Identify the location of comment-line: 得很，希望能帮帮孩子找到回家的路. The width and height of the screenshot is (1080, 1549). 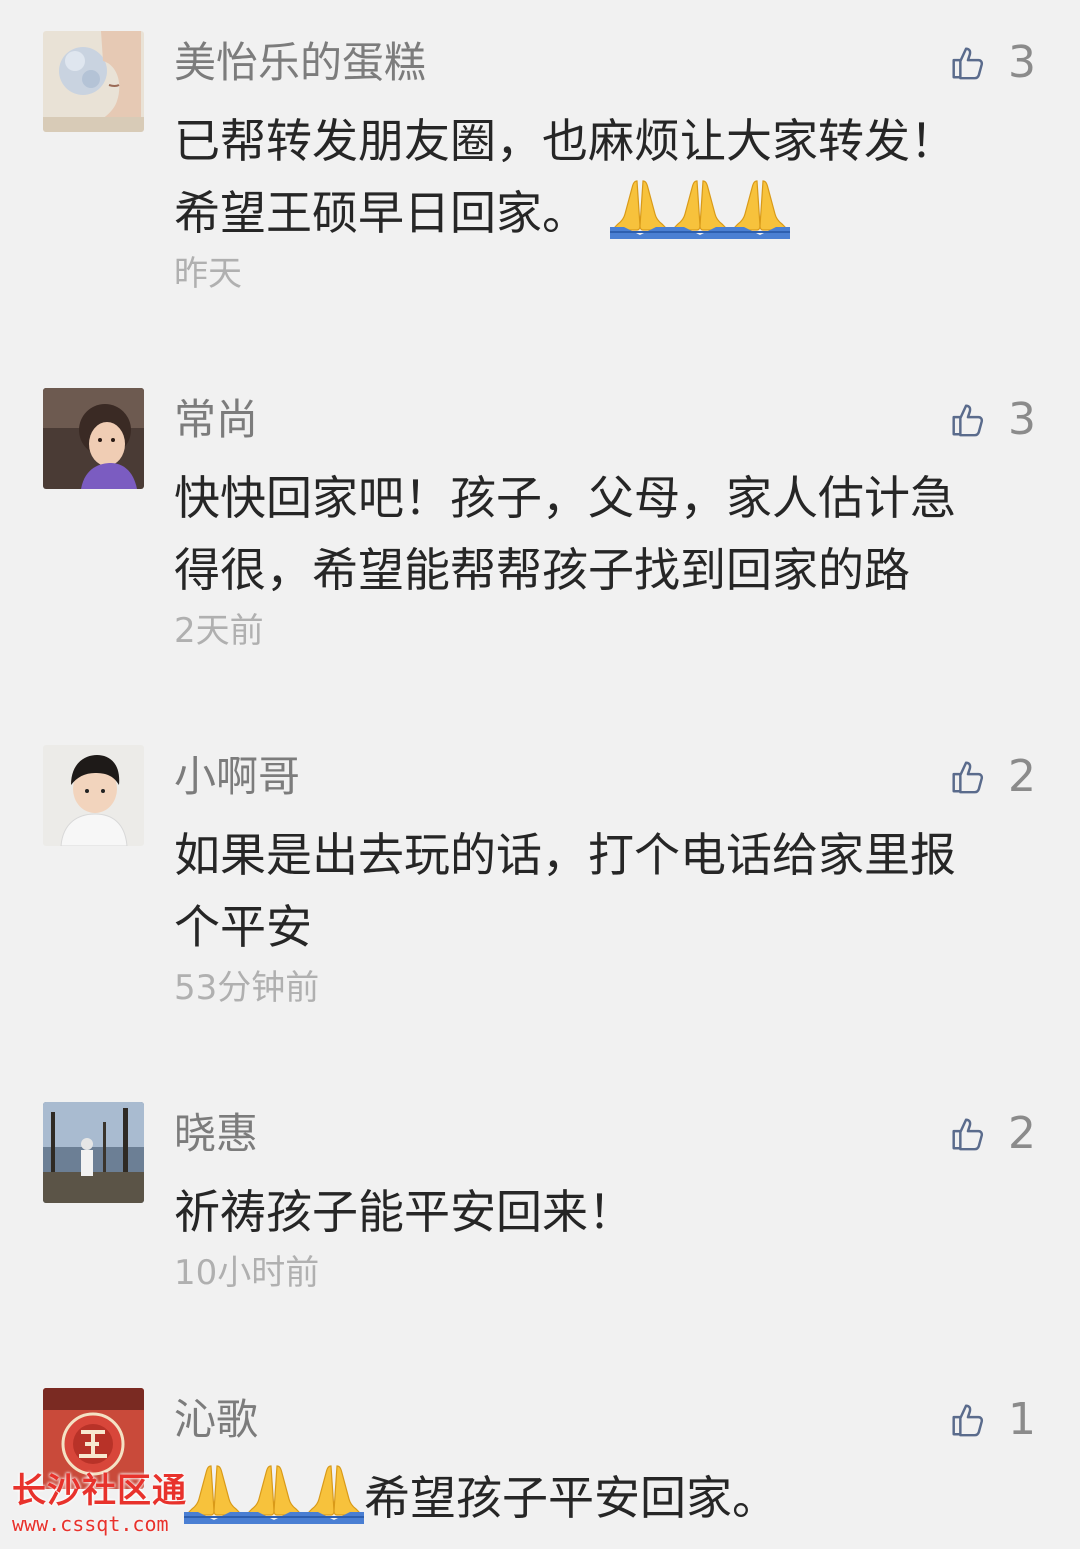
(542, 570).